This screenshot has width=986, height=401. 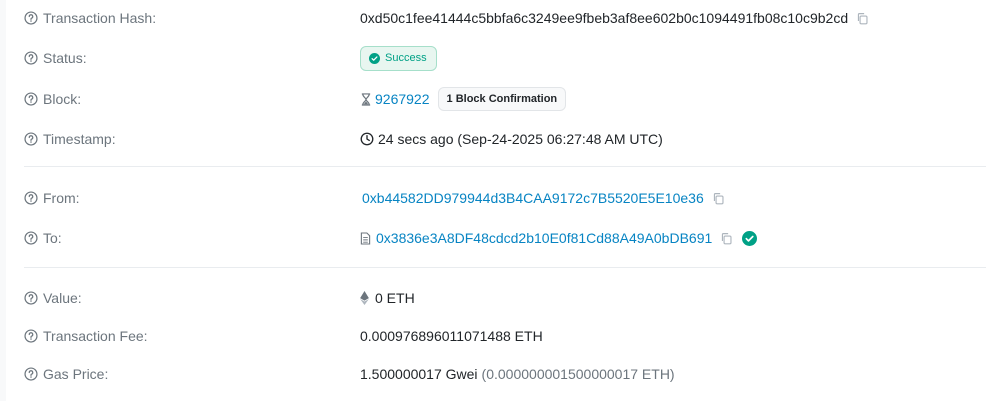 What do you see at coordinates (750, 238) in the screenshot?
I see `verified-check-icon` at bounding box center [750, 238].